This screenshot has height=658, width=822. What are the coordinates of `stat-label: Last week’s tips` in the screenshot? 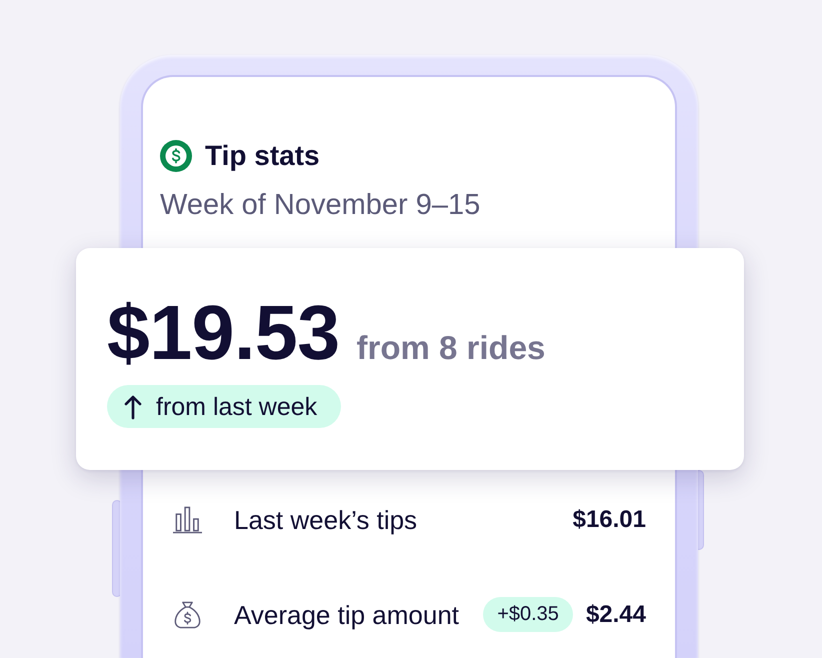 It's located at (326, 519).